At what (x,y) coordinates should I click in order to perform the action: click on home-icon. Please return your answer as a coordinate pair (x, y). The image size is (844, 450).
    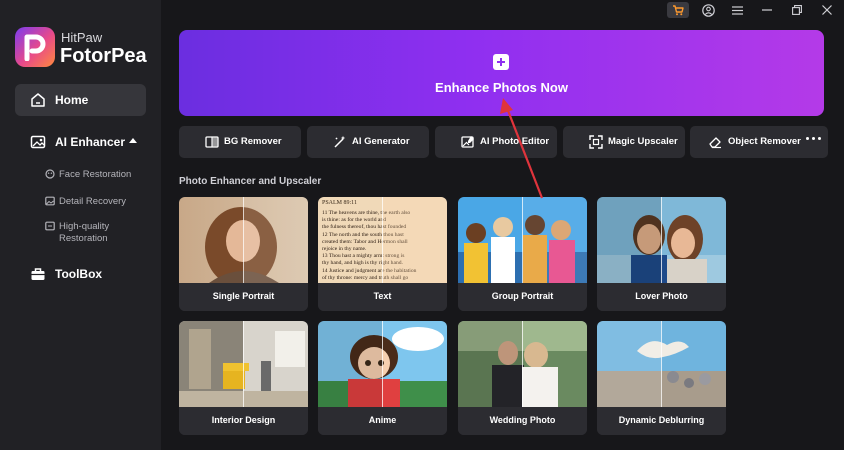
    Looking at the image, I should click on (38, 100).